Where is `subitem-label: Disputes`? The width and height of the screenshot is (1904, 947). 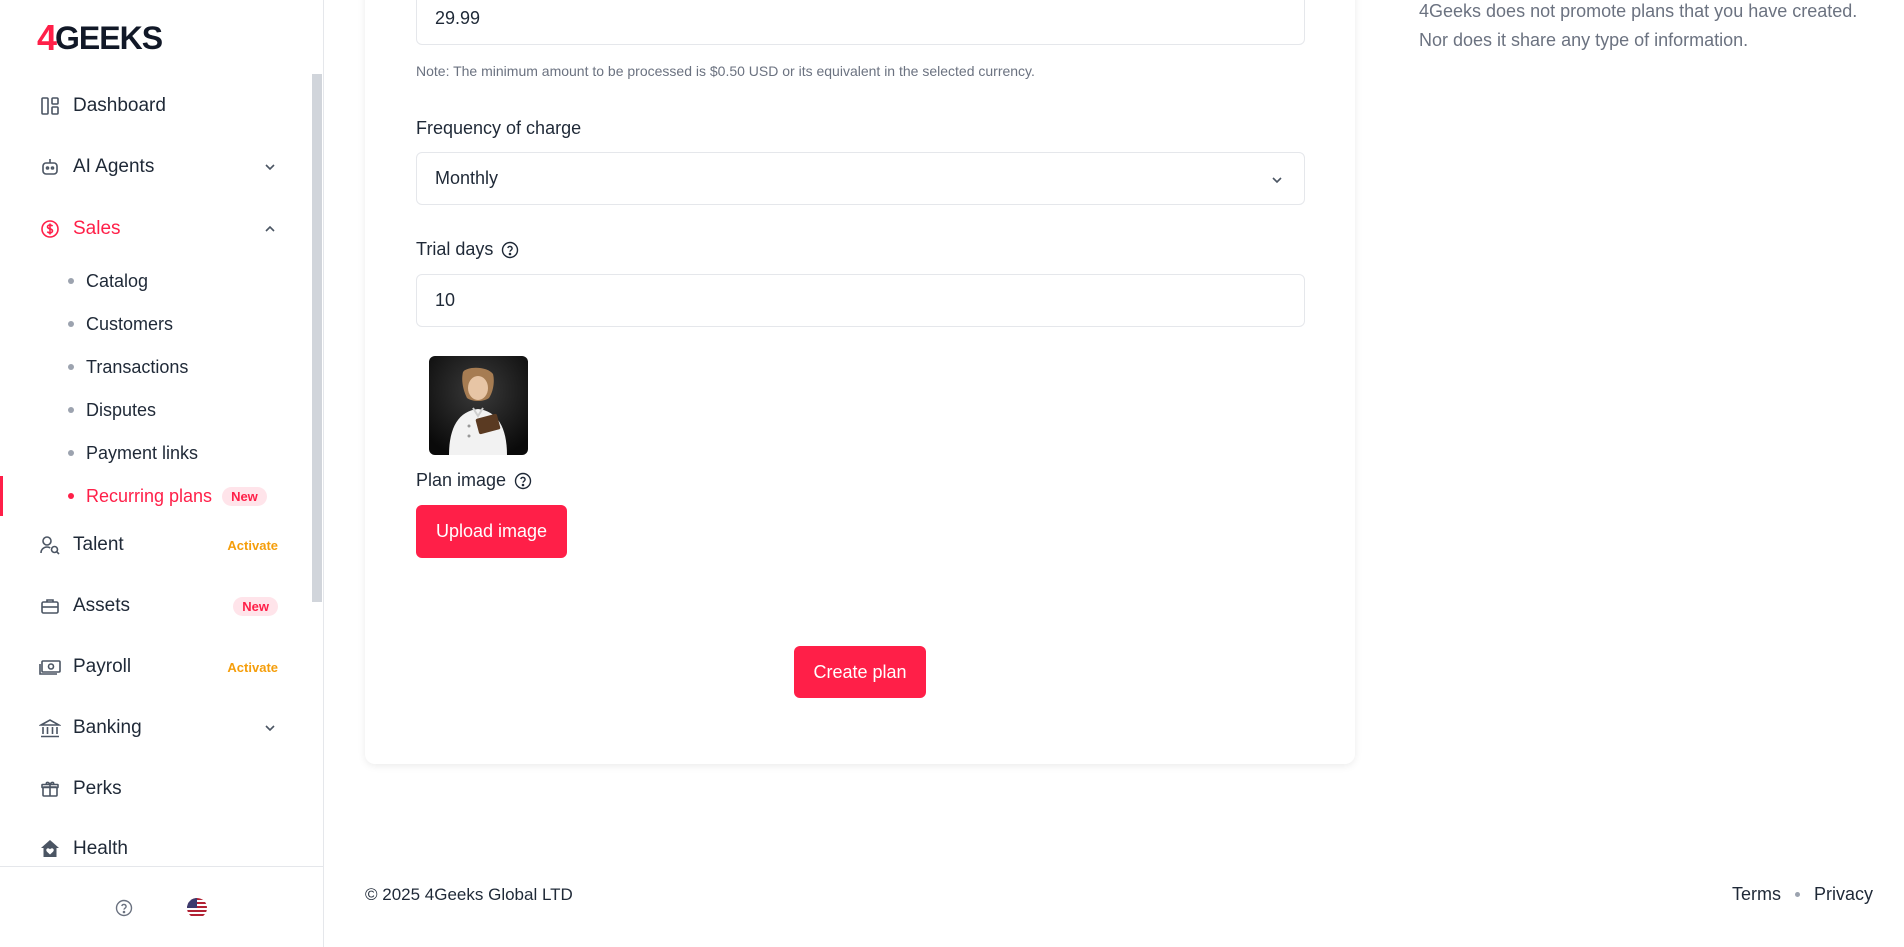
subitem-label: Disputes is located at coordinates (121, 409).